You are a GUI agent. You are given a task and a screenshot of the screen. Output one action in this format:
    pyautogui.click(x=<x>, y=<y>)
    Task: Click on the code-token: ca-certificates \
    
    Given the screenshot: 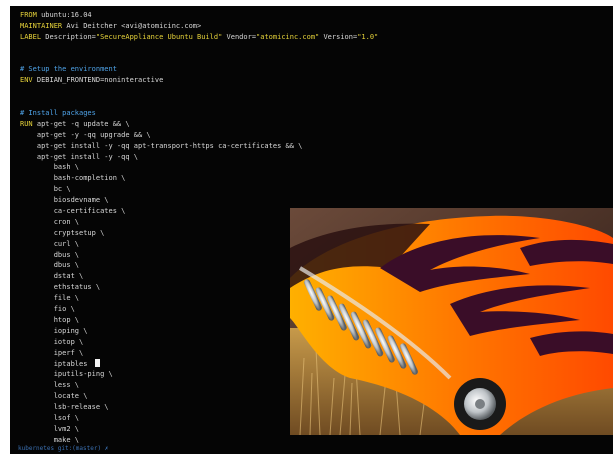 What is the action you would take?
    pyautogui.click(x=73, y=211)
    